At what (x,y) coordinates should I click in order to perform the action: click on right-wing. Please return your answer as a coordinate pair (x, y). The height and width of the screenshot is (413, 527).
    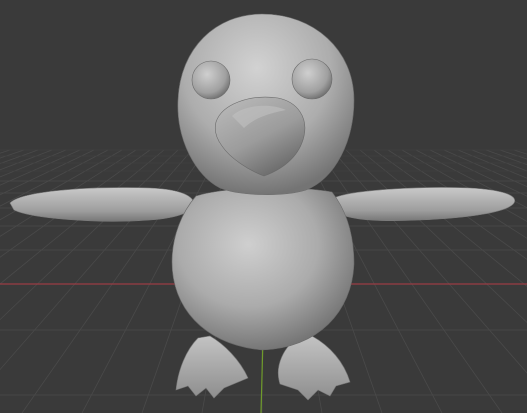
    Looking at the image, I should click on (424, 204).